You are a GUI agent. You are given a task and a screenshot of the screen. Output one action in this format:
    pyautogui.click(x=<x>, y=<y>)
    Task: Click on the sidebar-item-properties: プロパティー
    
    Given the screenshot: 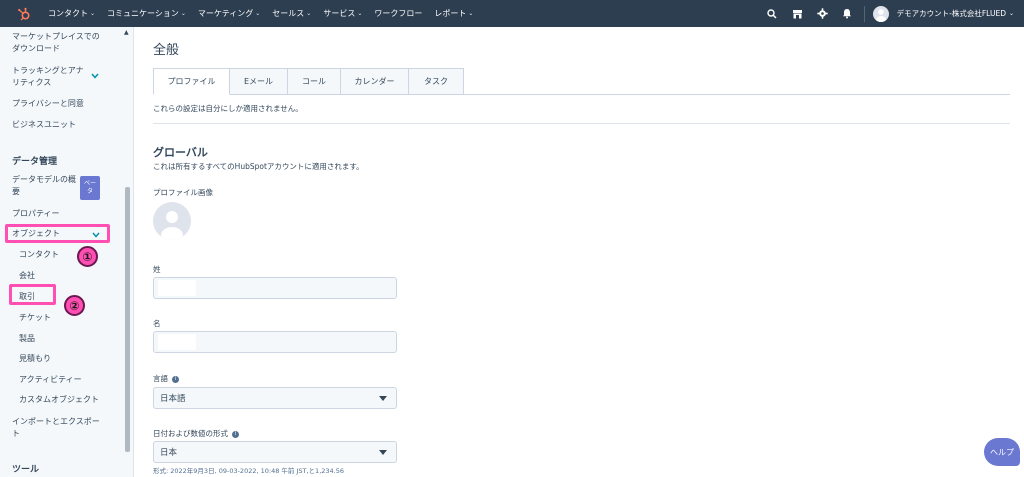 What is the action you would take?
    pyautogui.click(x=36, y=214)
    